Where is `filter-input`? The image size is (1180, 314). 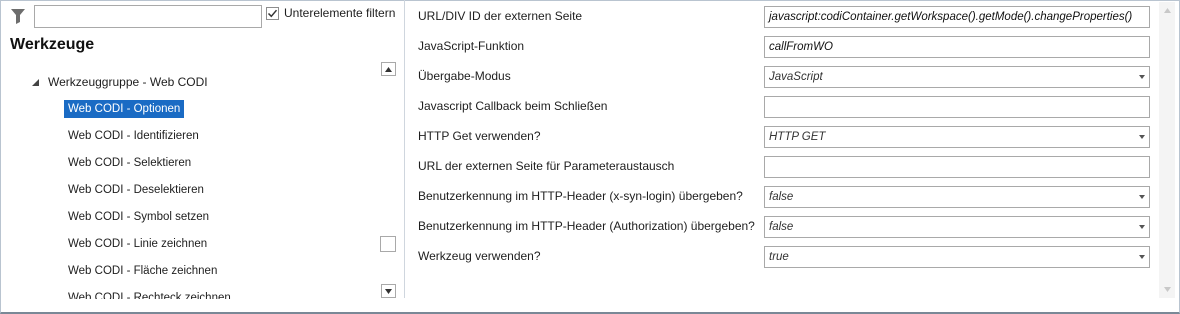
filter-input is located at coordinates (148, 16).